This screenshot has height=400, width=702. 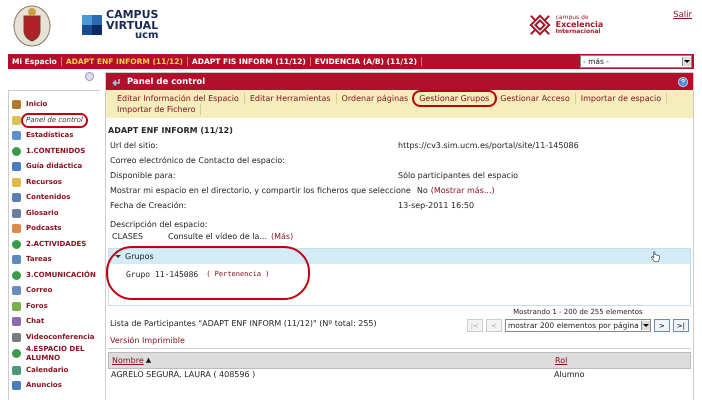 I want to click on table-cell-text: Alumno, so click(x=569, y=374).